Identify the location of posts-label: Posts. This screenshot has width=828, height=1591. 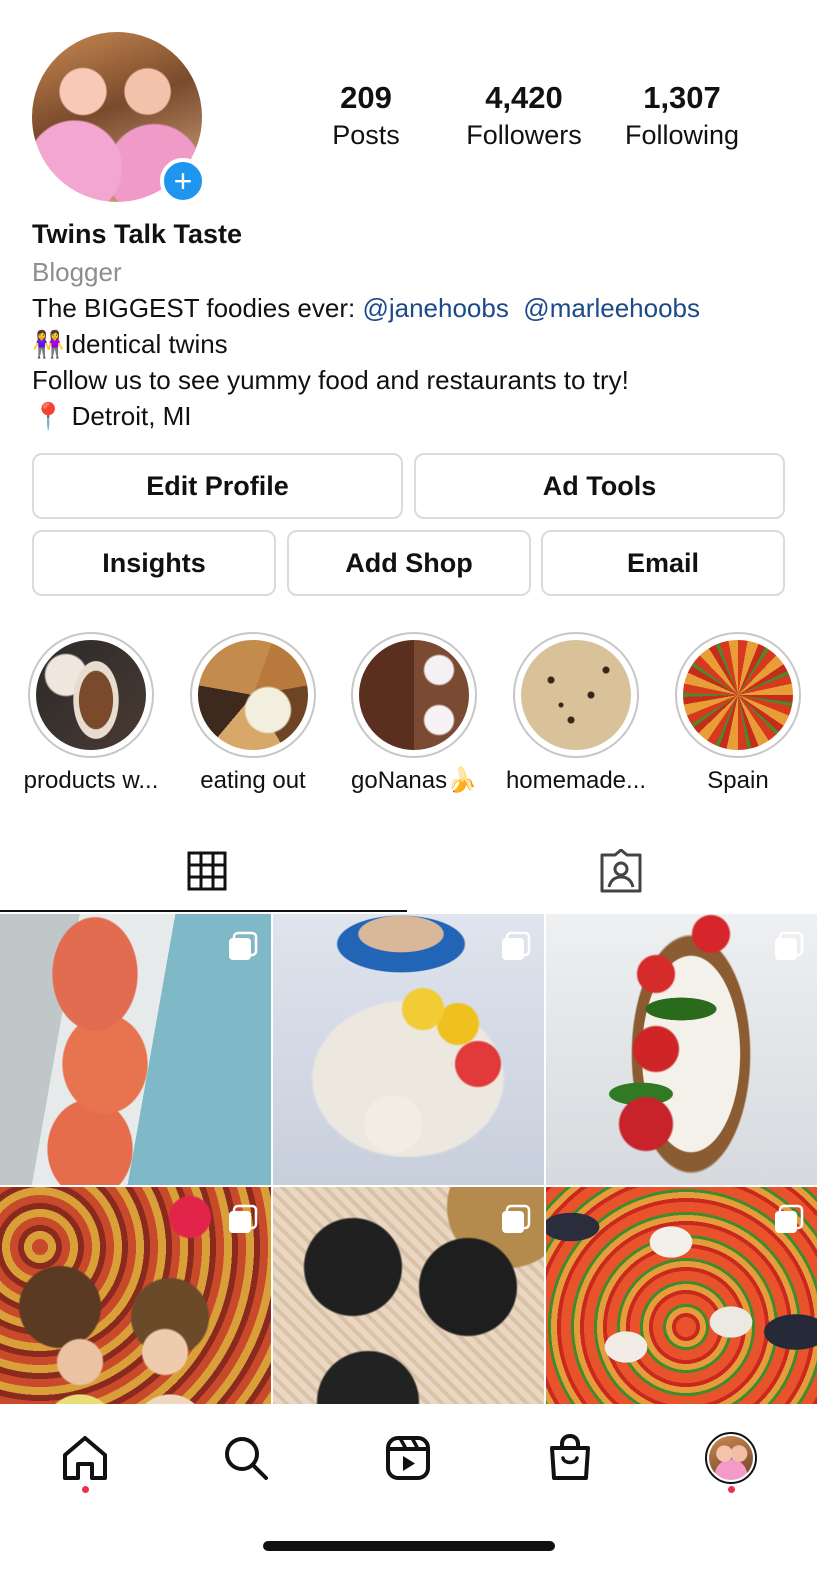
(366, 135).